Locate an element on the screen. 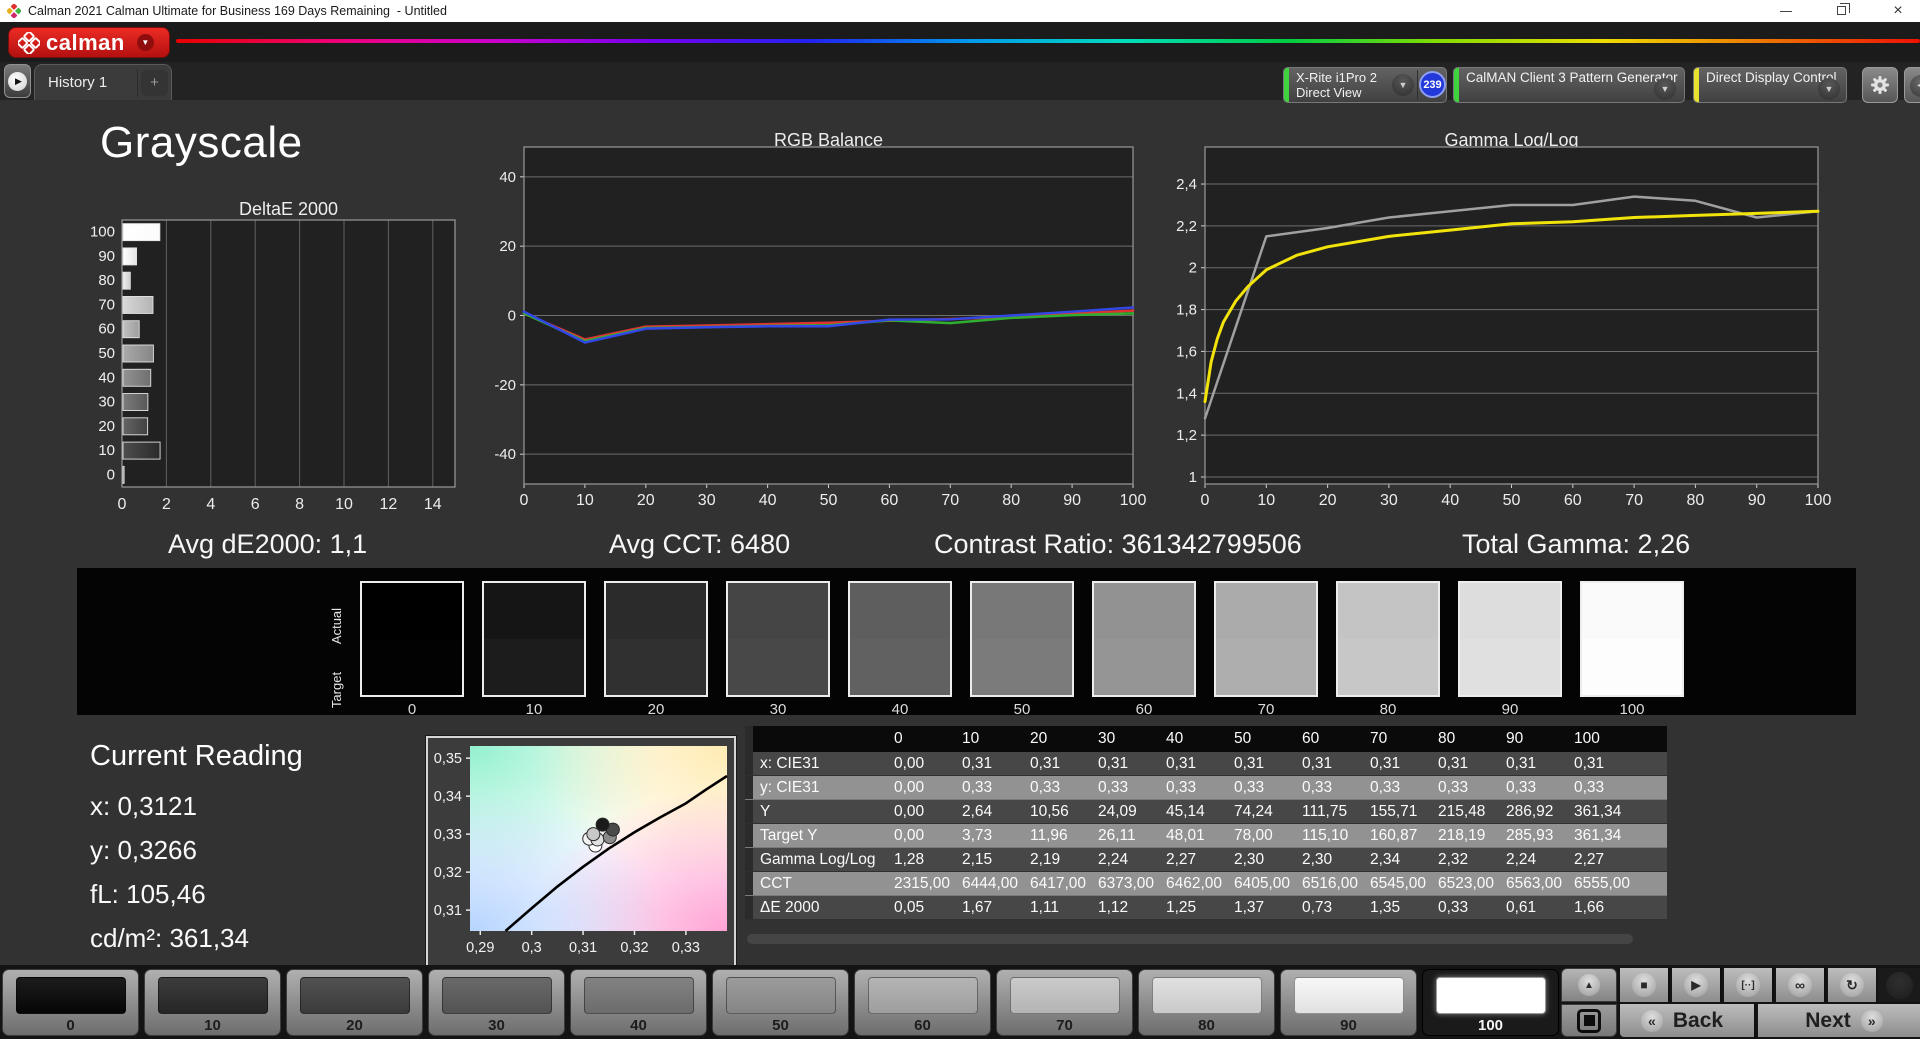 Image resolution: width=1920 pixels, height=1039 pixels. pattern-button-90: 90 is located at coordinates (1348, 1002).